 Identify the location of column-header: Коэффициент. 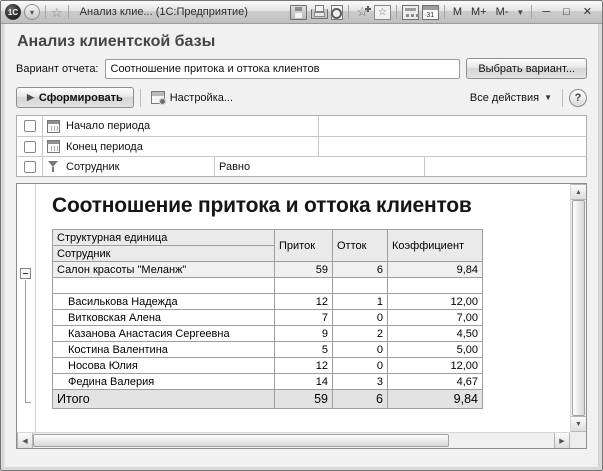
(435, 245).